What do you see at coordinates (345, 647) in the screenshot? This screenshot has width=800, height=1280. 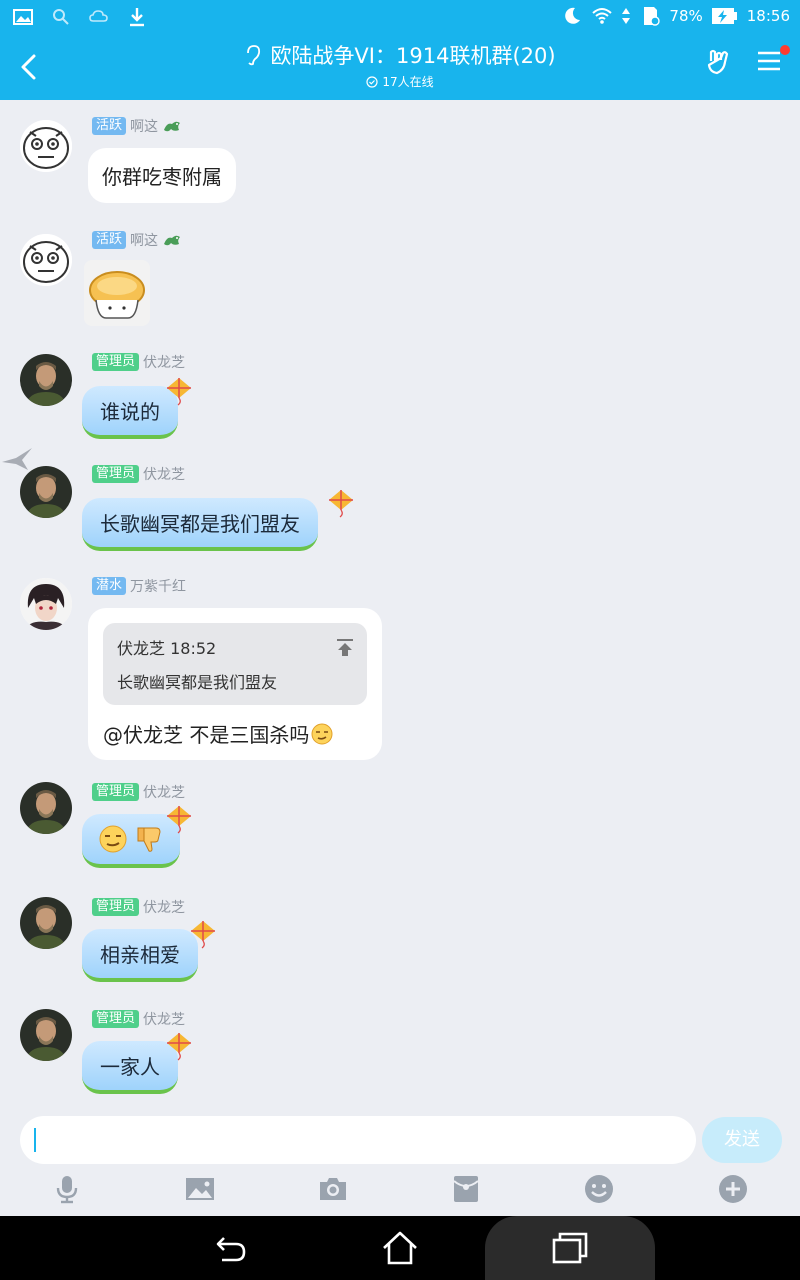 I see `jump-to-top-icon` at bounding box center [345, 647].